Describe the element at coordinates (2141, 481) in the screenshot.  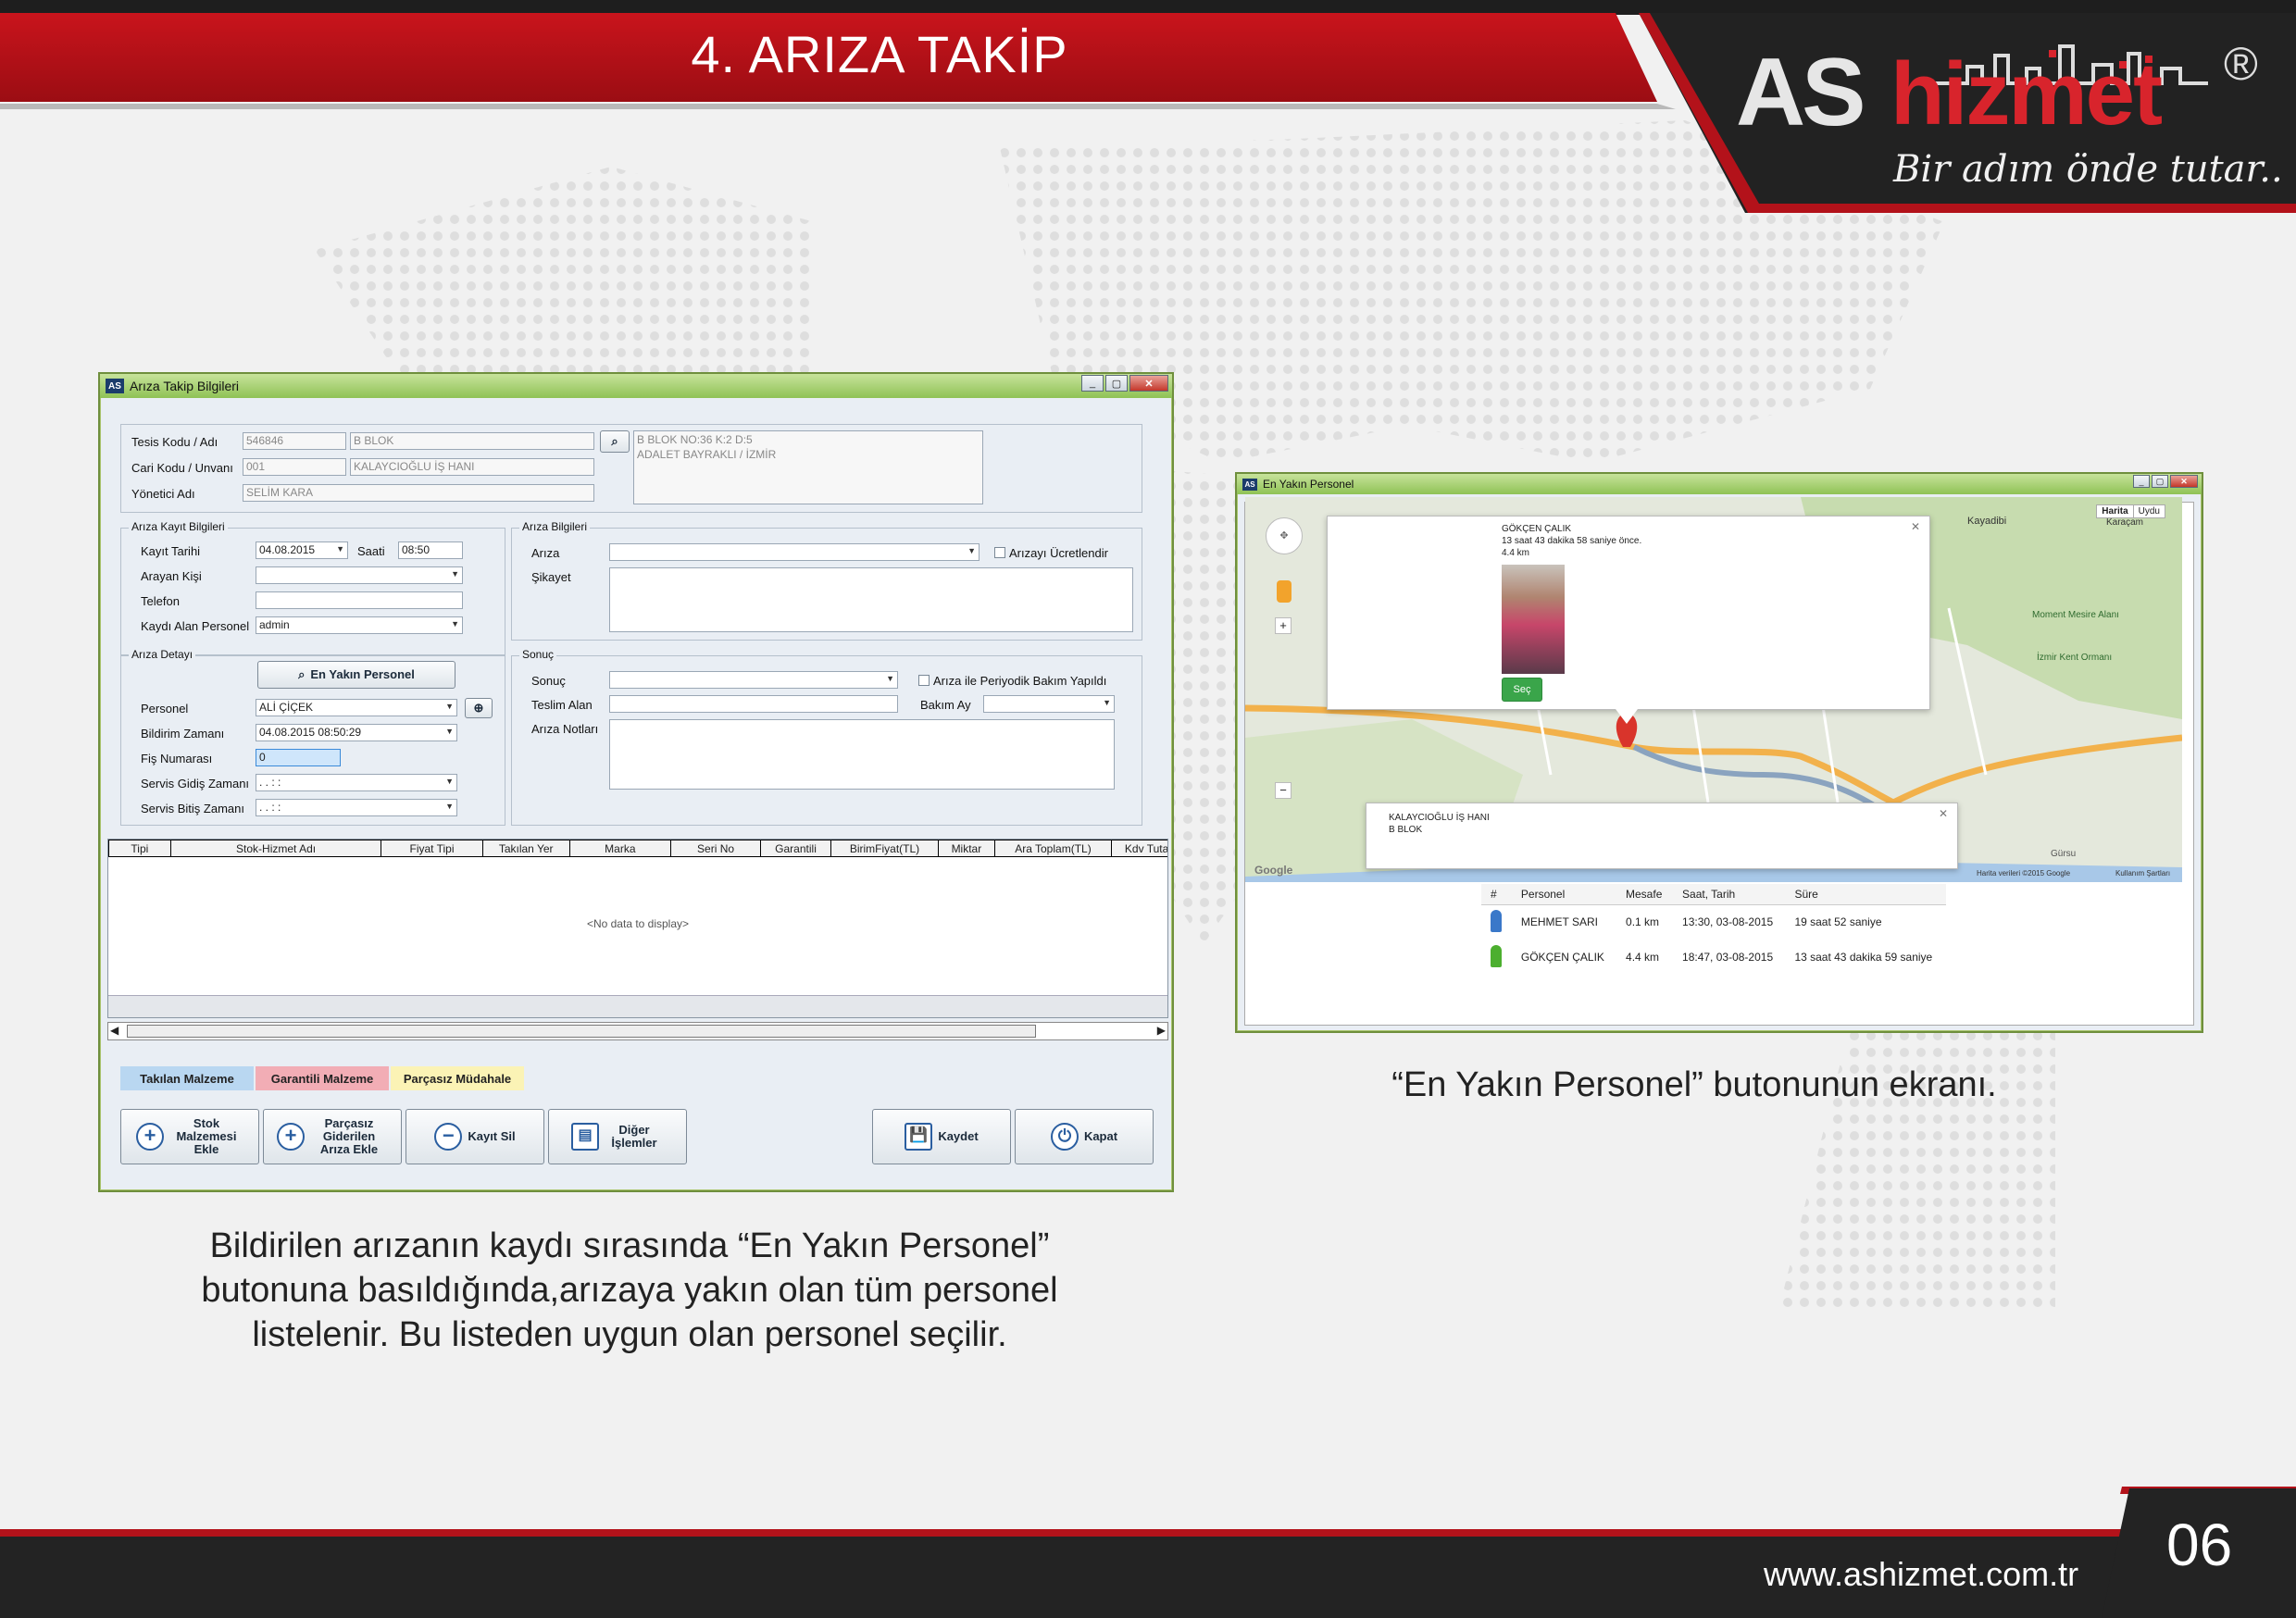
I see `map-minimize-button: _` at that location.